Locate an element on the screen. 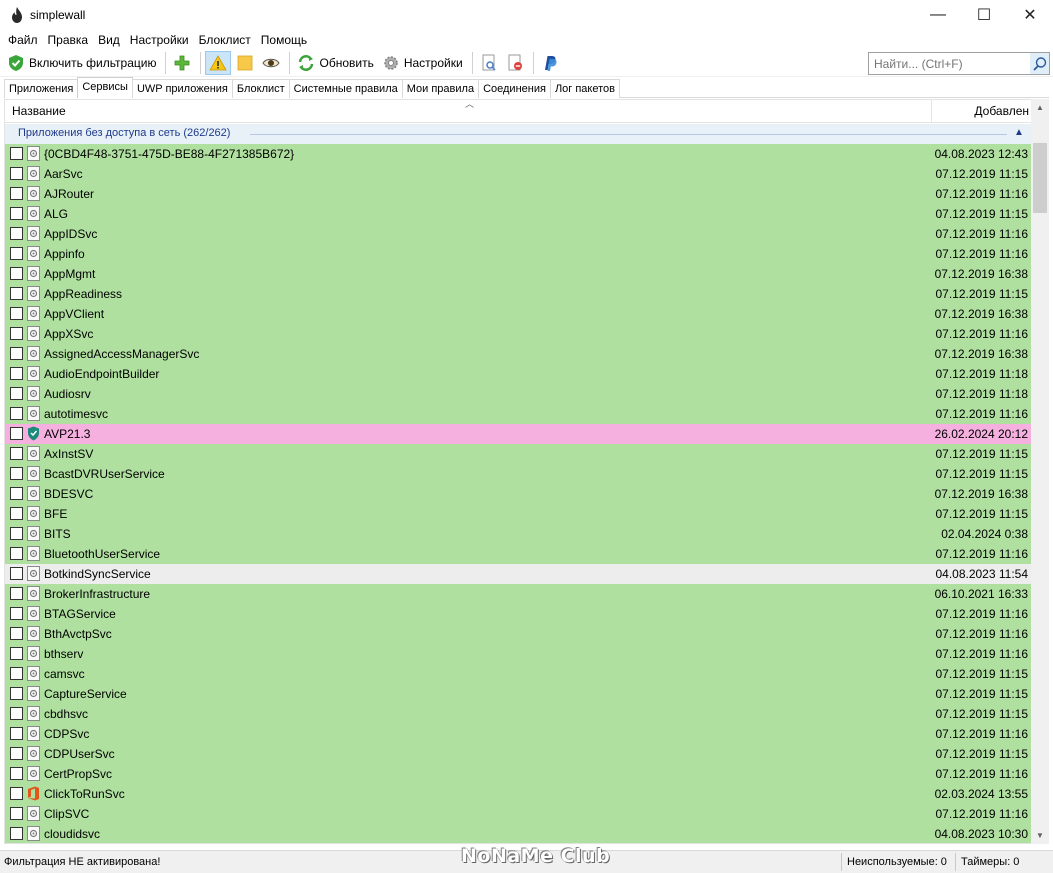 The height and width of the screenshot is (873, 1053). table-row: BthAvctpSvc 07.12.2019 11:16 is located at coordinates (519, 634).